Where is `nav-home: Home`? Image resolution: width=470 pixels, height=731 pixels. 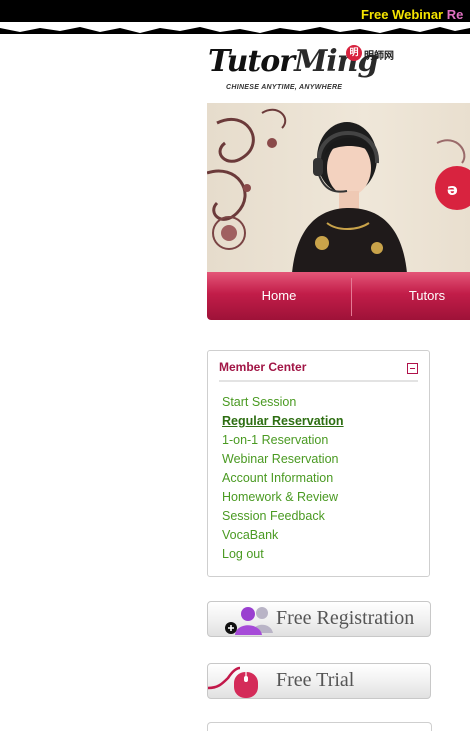 nav-home: Home is located at coordinates (279, 296).